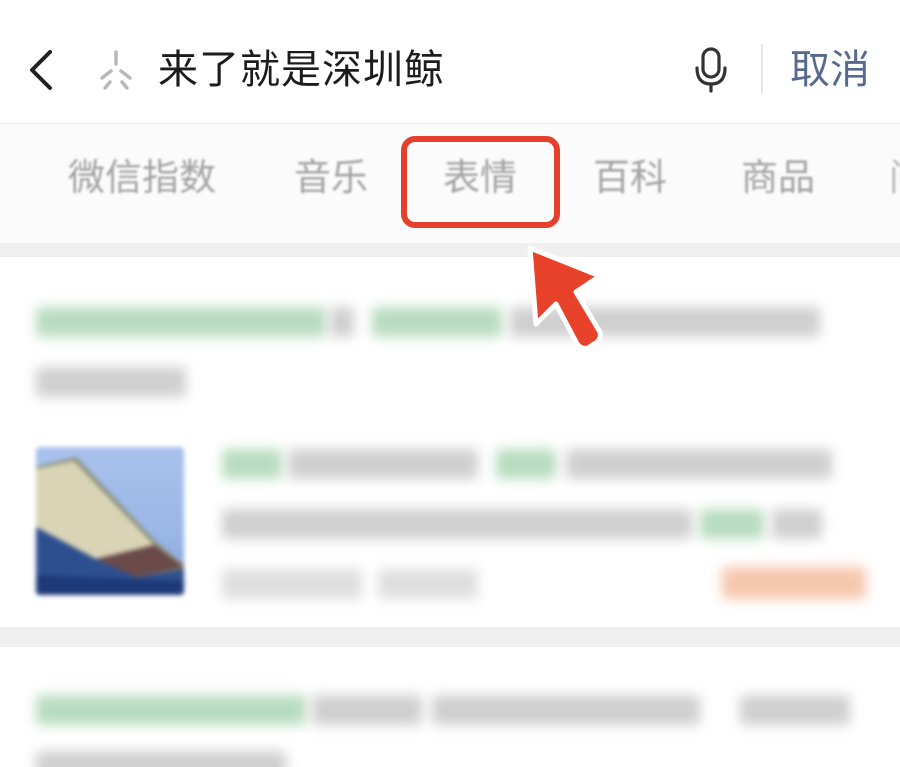  Describe the element at coordinates (331, 178) in the screenshot. I see `tab-music: 音乐` at that location.